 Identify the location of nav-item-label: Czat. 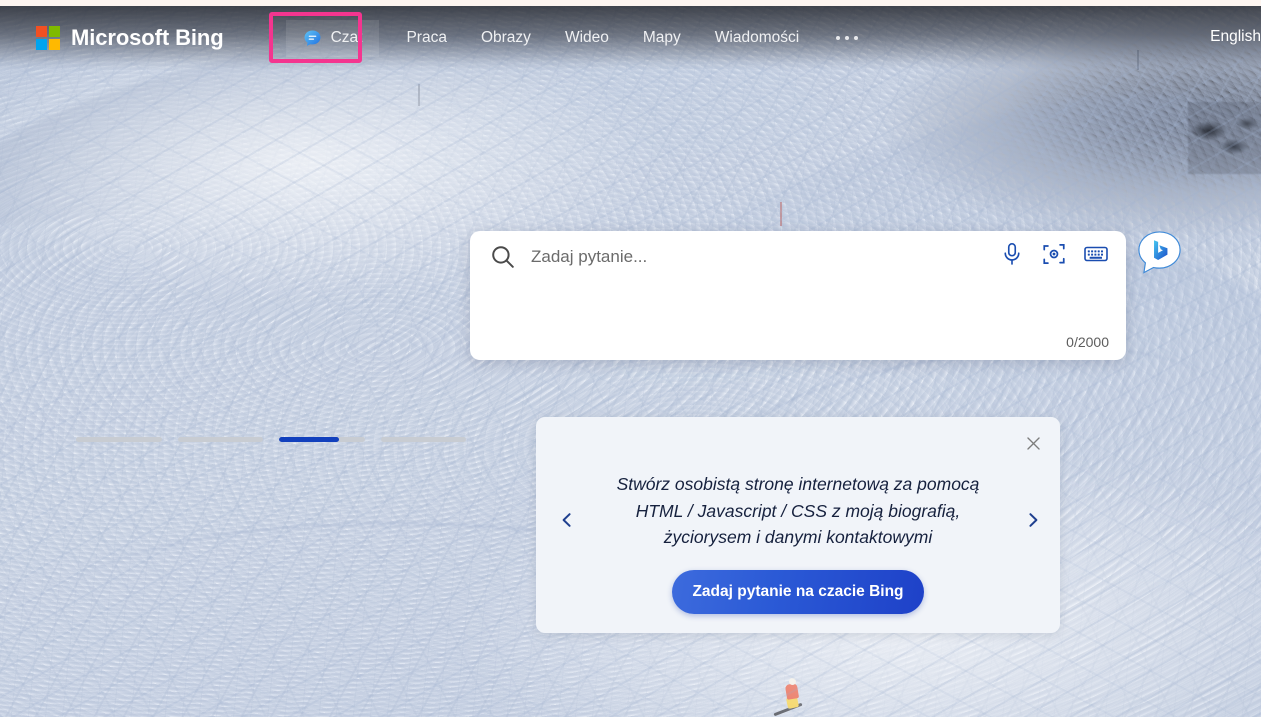
(346, 37).